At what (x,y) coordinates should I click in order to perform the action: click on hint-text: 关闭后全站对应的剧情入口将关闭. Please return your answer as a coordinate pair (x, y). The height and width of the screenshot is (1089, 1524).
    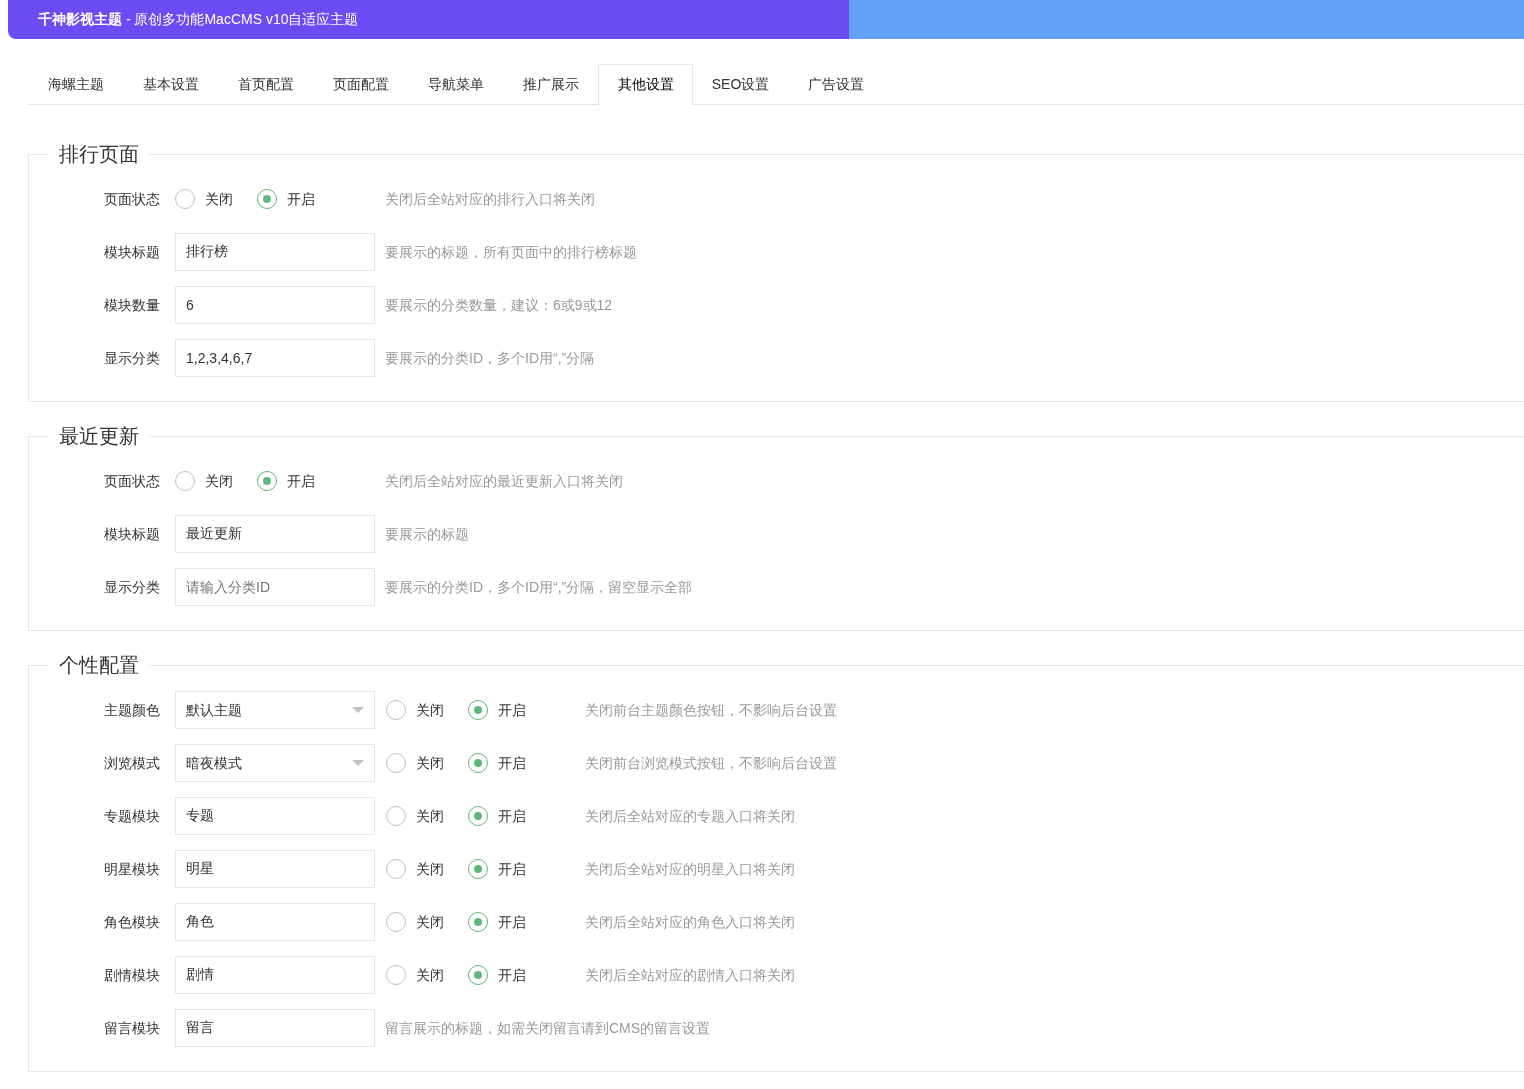
    Looking at the image, I should click on (690, 975).